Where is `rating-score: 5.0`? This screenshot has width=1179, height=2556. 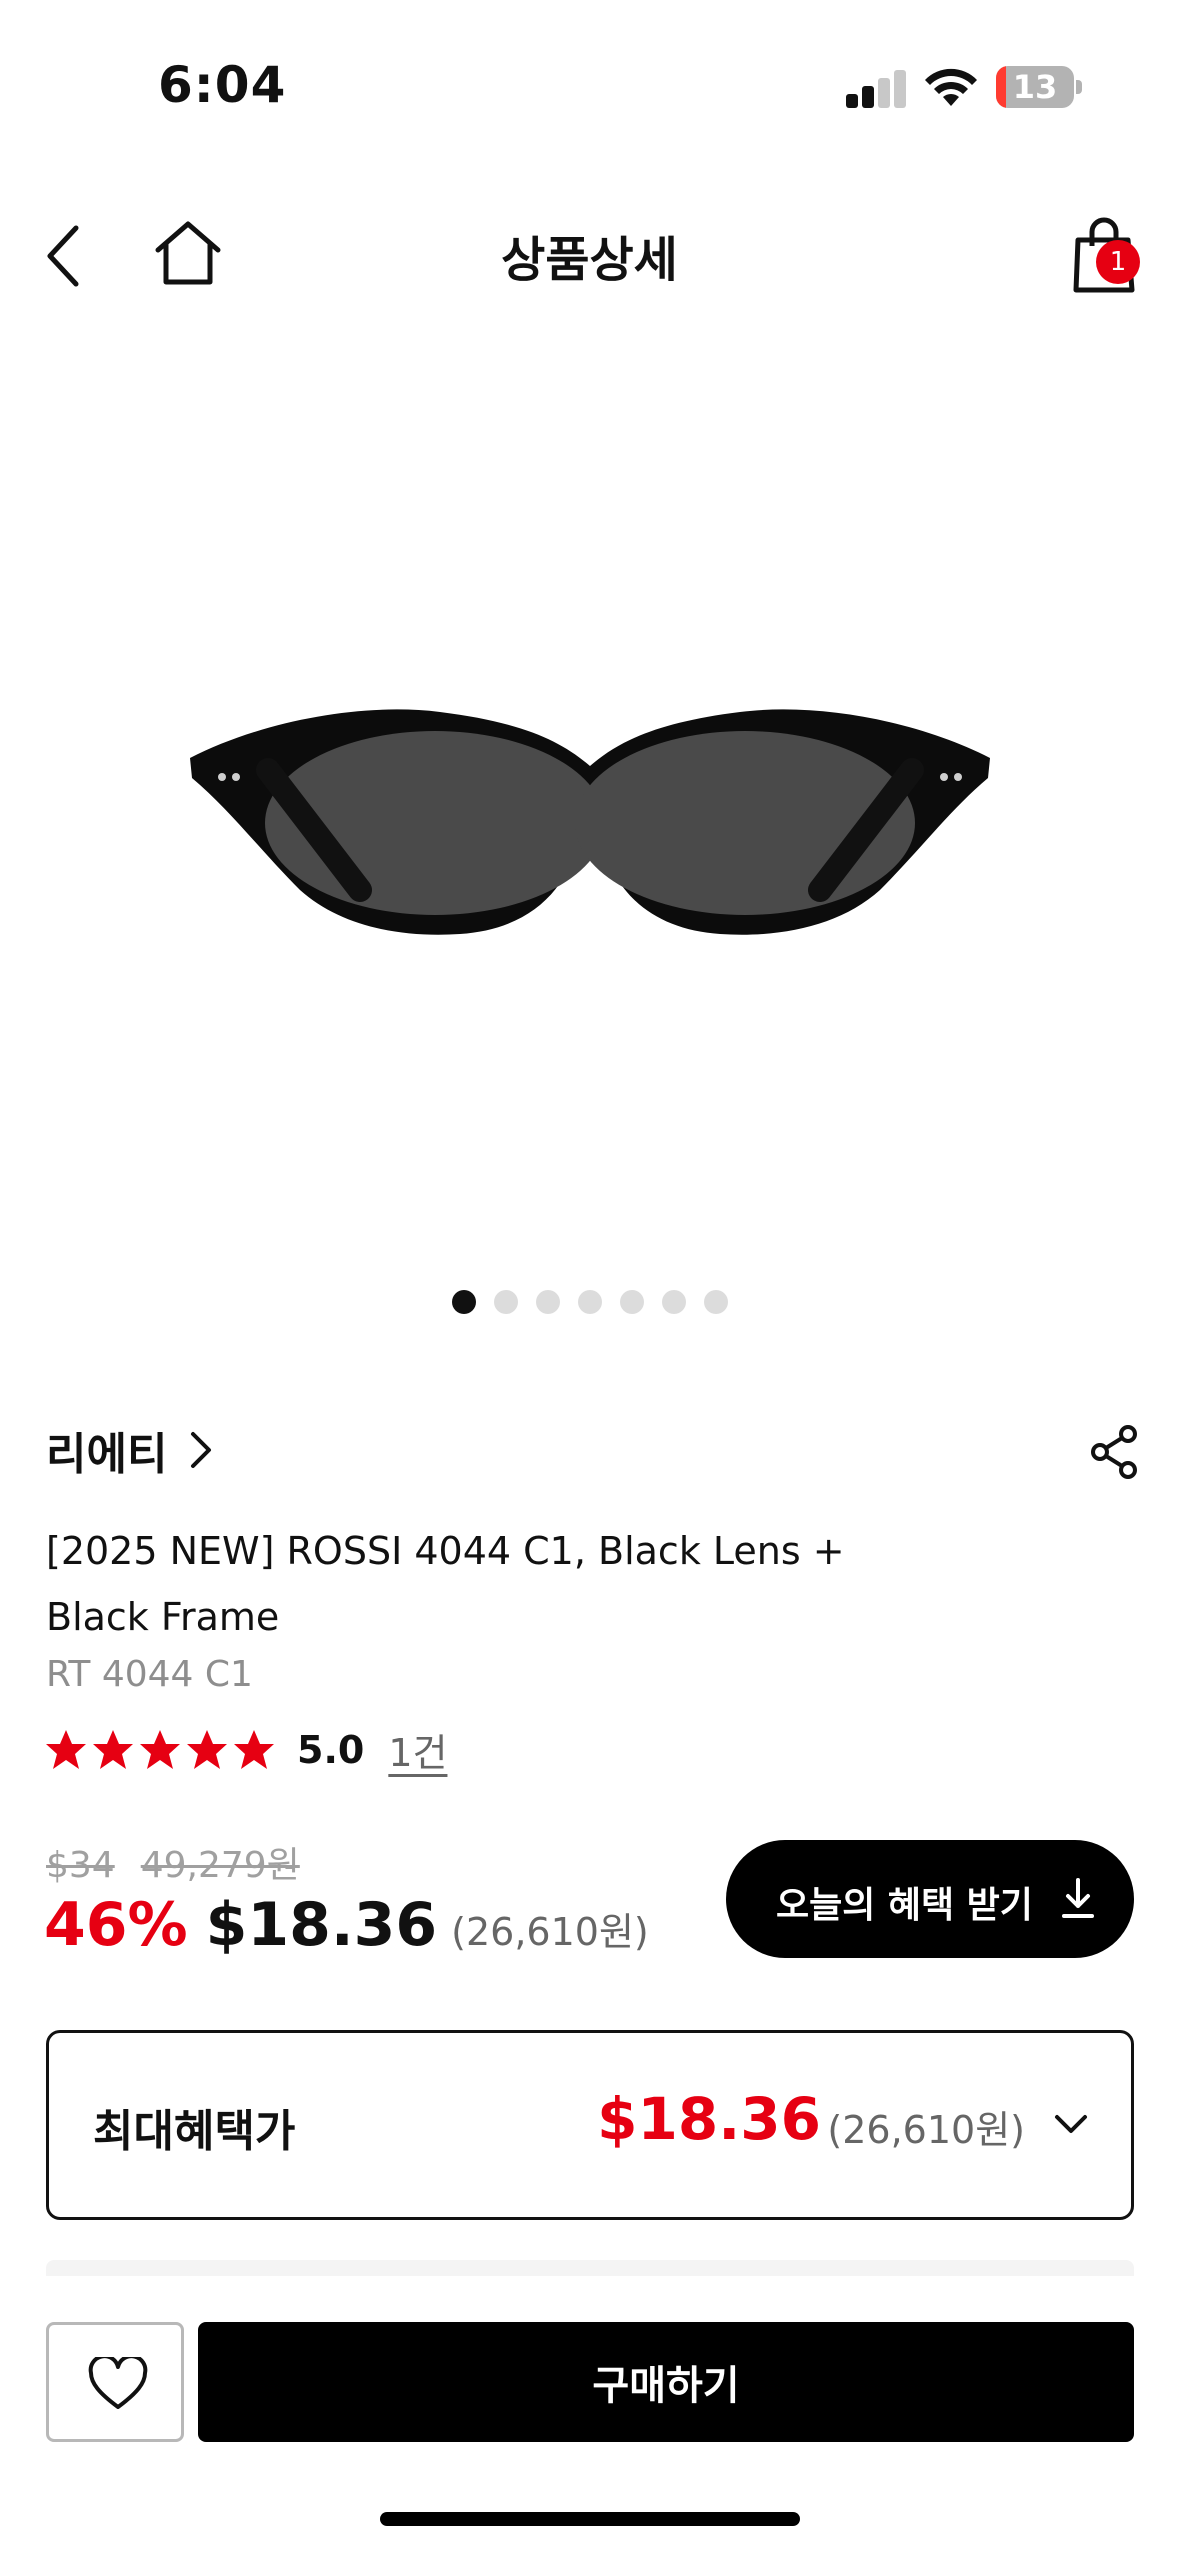 rating-score: 5.0 is located at coordinates (331, 1749).